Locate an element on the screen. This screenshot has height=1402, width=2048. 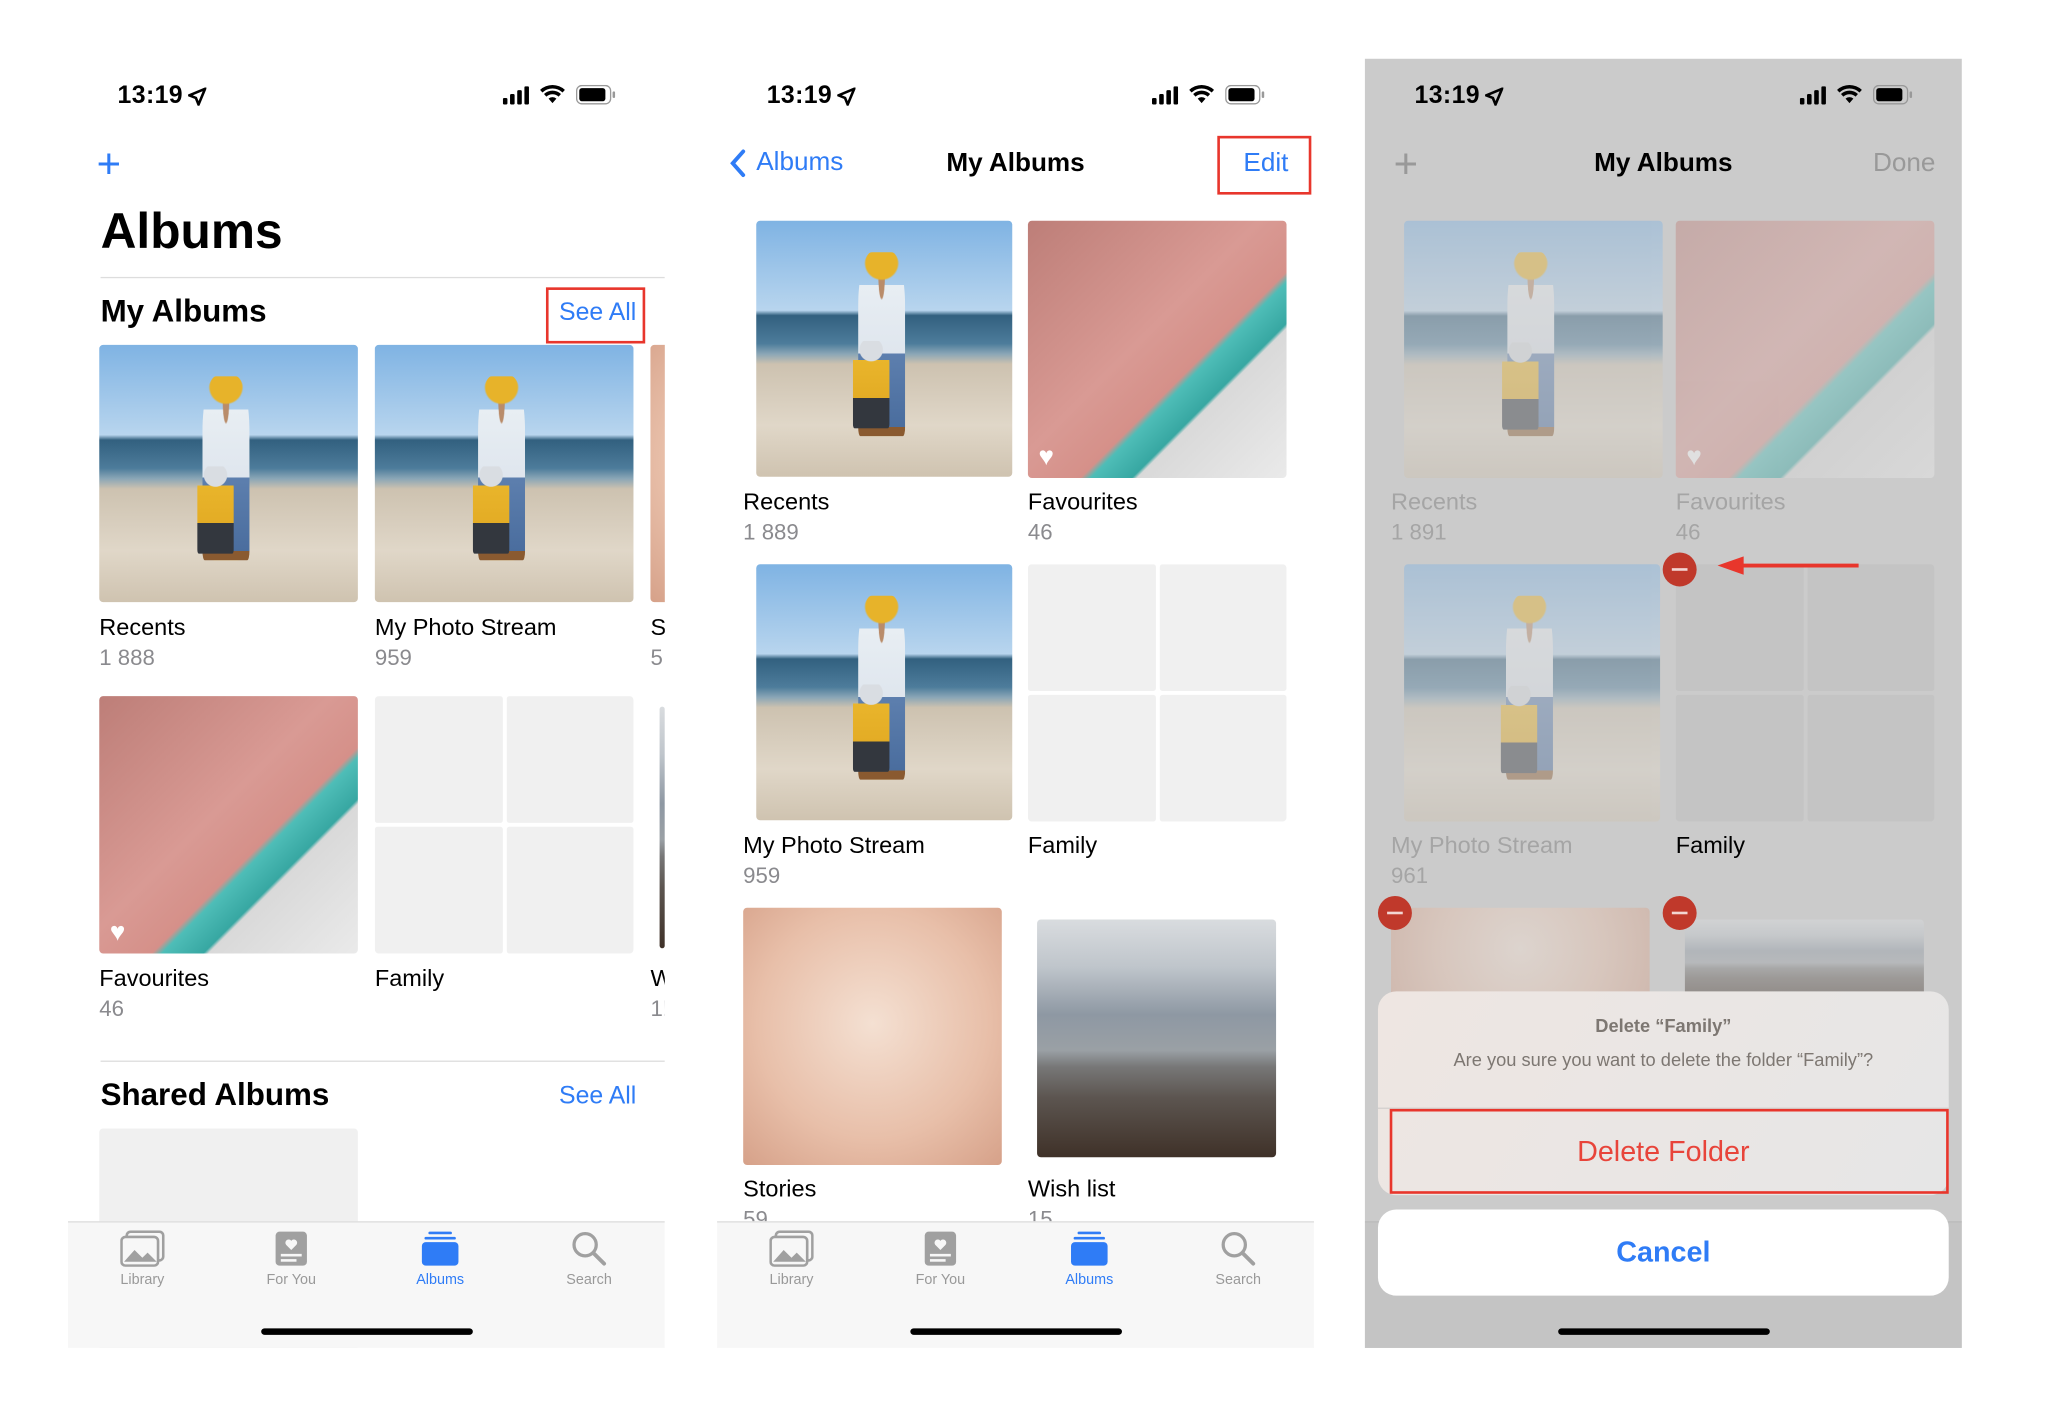
album-count: 1 888 is located at coordinates (127, 658).